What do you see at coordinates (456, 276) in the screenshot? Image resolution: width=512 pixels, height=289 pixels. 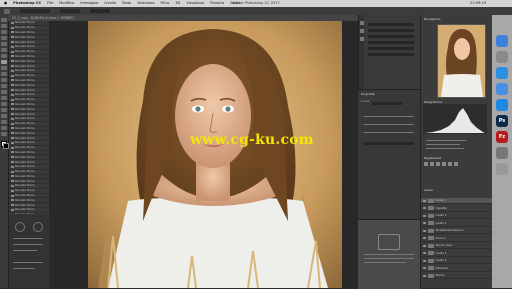 I see `layer-row: Sfondo` at bounding box center [456, 276].